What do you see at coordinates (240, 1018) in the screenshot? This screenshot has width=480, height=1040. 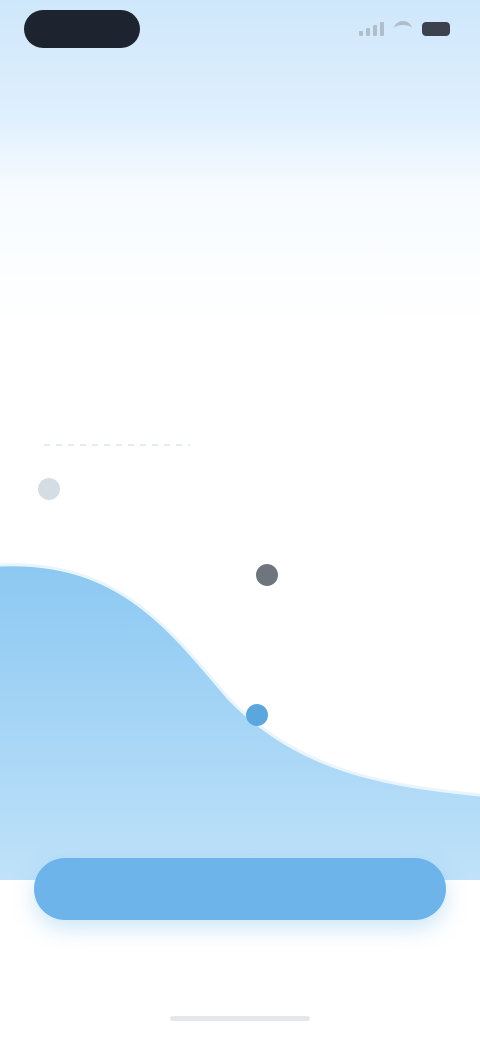 I see `home-indicator` at bounding box center [240, 1018].